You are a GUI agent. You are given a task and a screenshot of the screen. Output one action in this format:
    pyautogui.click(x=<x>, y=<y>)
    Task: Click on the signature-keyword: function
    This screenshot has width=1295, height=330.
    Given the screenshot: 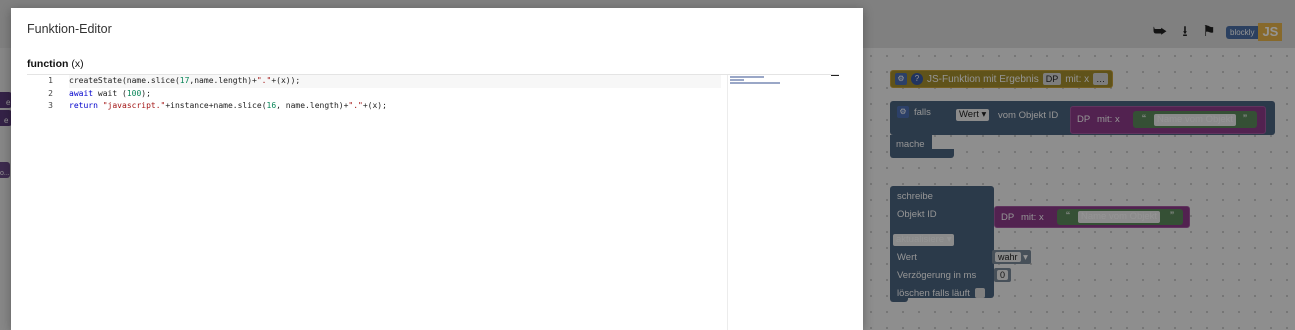 What is the action you would take?
    pyautogui.click(x=48, y=64)
    